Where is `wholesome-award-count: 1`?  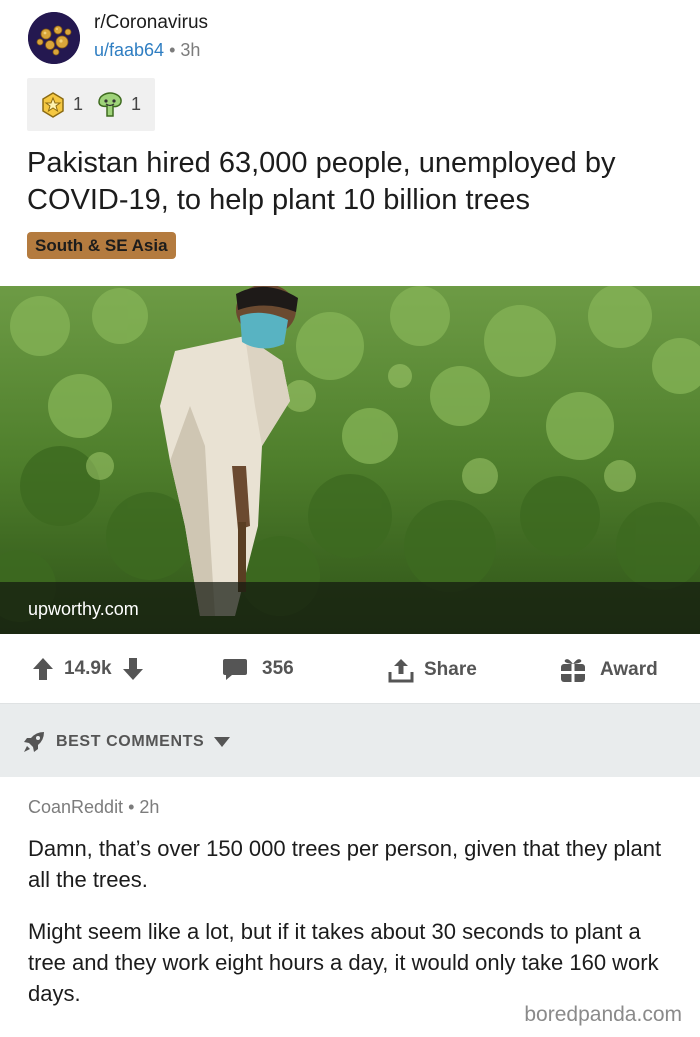
wholesome-award-count: 1 is located at coordinates (136, 104).